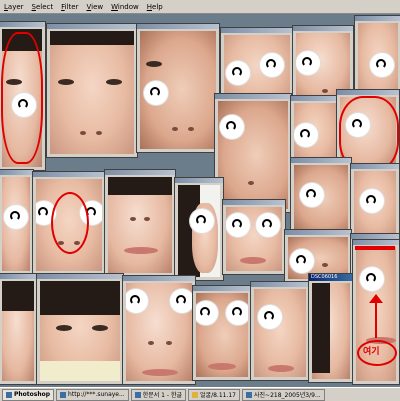 This screenshot has height=401, width=400. What do you see at coordinates (43, 7) in the screenshot?
I see `menu-select: Select` at bounding box center [43, 7].